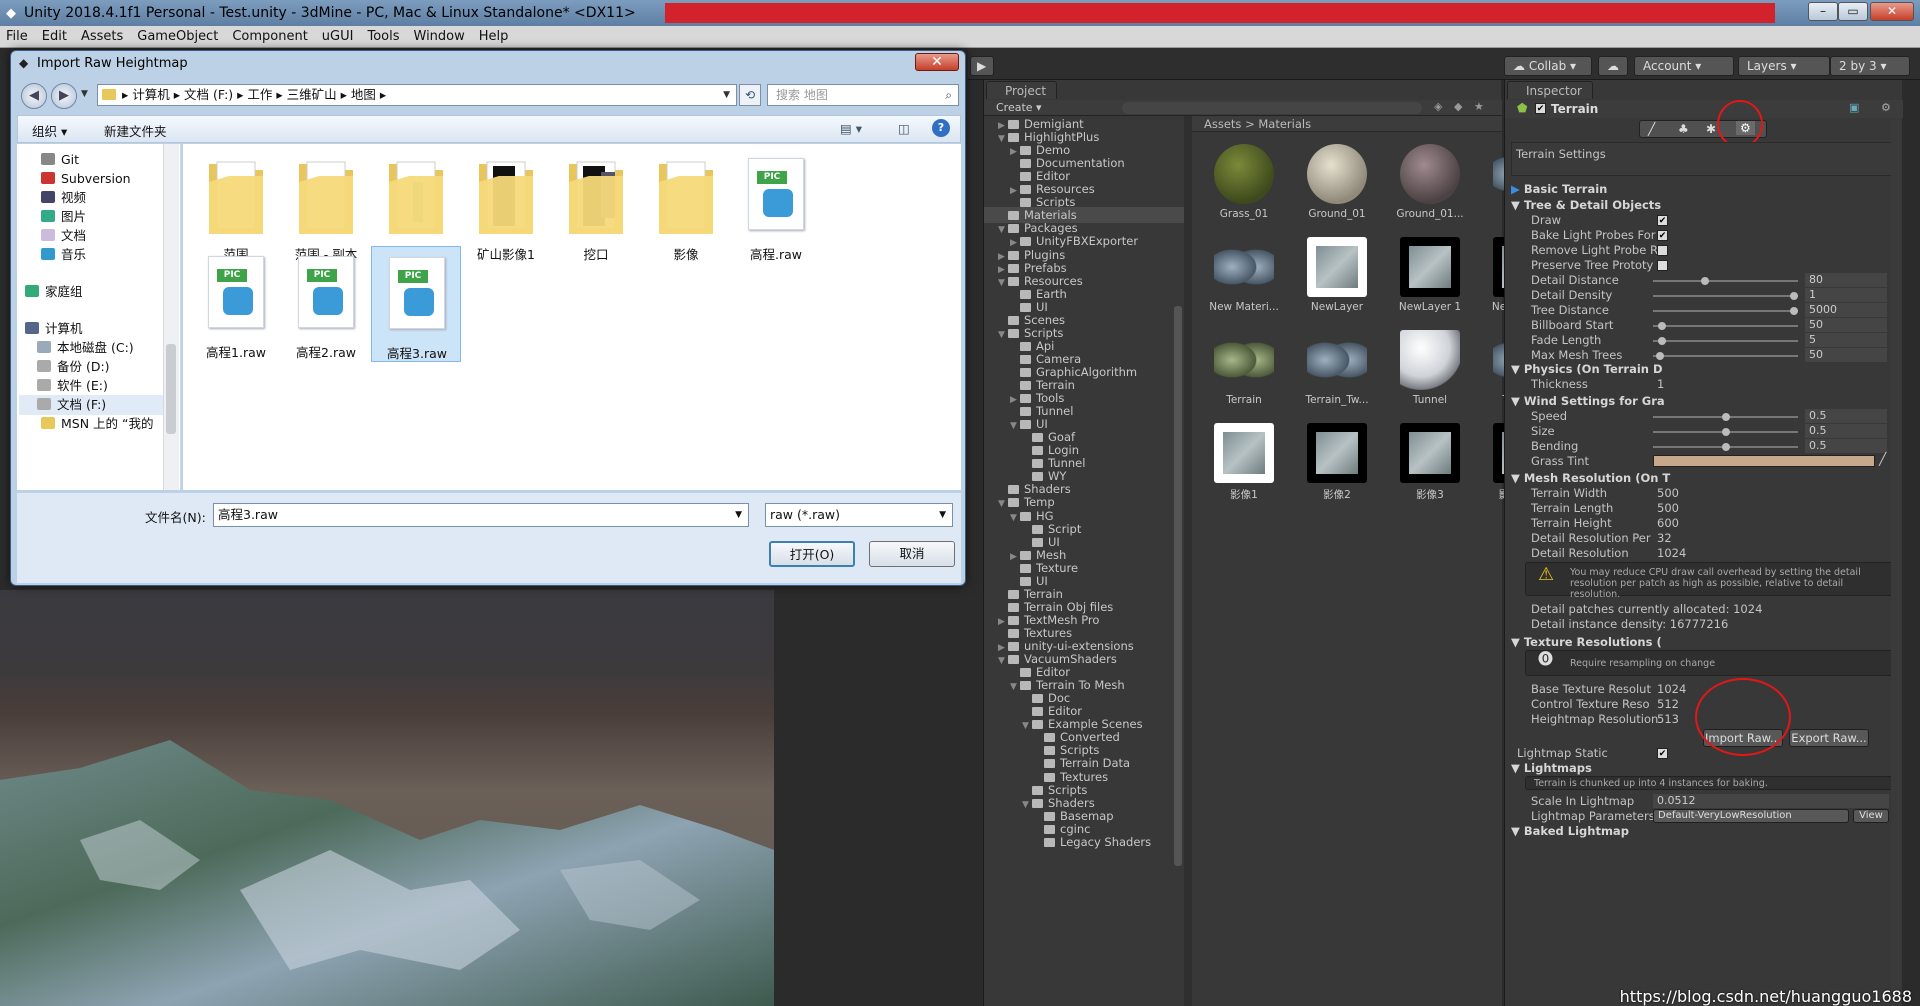 Image resolution: width=1920 pixels, height=1006 pixels. Describe the element at coordinates (1022, 90) in the screenshot. I see `tab-project: Project` at that location.